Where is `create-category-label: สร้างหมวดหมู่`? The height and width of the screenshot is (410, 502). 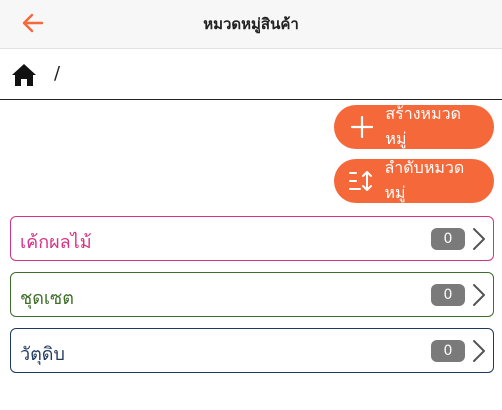
create-category-label: สร้างหมวดหมู่ is located at coordinates (423, 126).